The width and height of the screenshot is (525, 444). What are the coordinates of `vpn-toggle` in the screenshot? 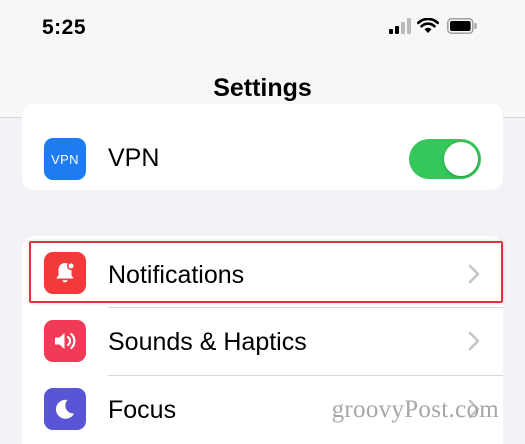 It's located at (445, 159).